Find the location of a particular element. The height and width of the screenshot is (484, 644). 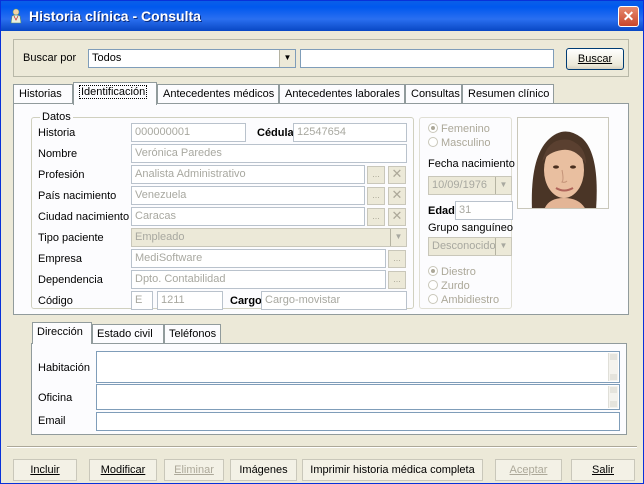

fecha-nacimiento-label: Fecha nacimiento is located at coordinates (471, 164).